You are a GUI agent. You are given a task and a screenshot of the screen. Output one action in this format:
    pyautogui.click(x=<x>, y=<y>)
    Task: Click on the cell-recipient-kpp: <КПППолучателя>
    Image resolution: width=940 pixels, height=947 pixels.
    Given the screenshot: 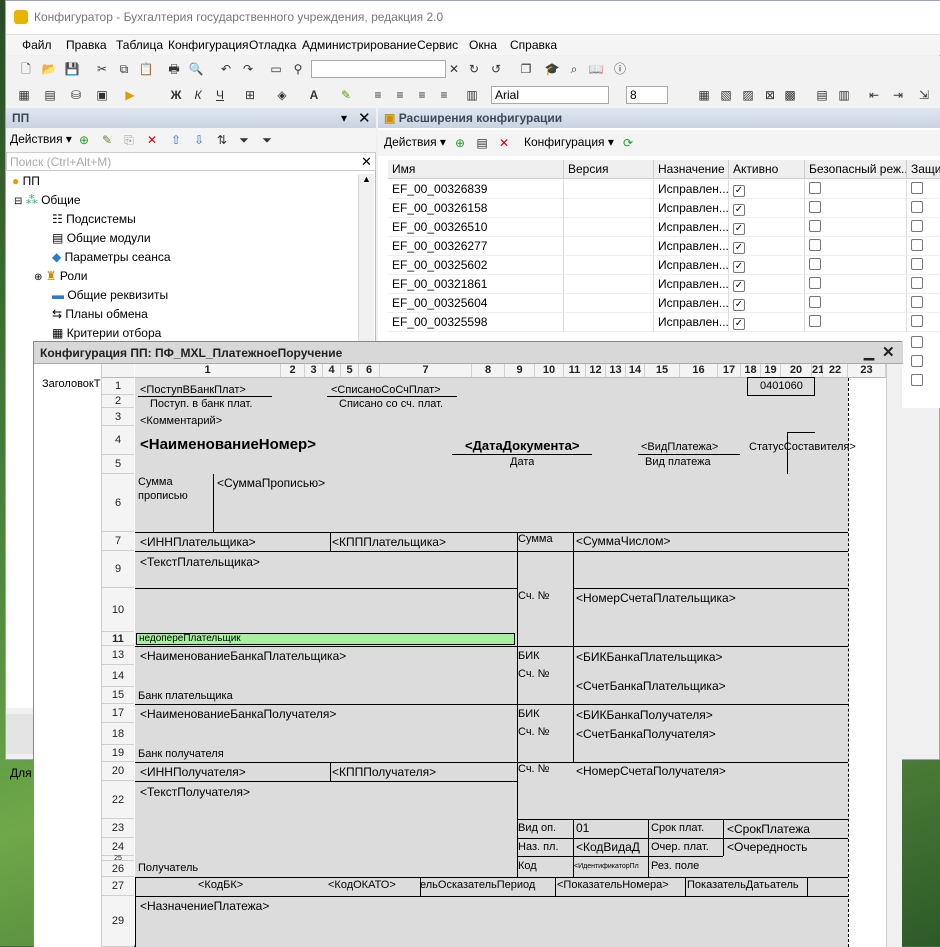 What is the action you would take?
    pyautogui.click(x=384, y=772)
    